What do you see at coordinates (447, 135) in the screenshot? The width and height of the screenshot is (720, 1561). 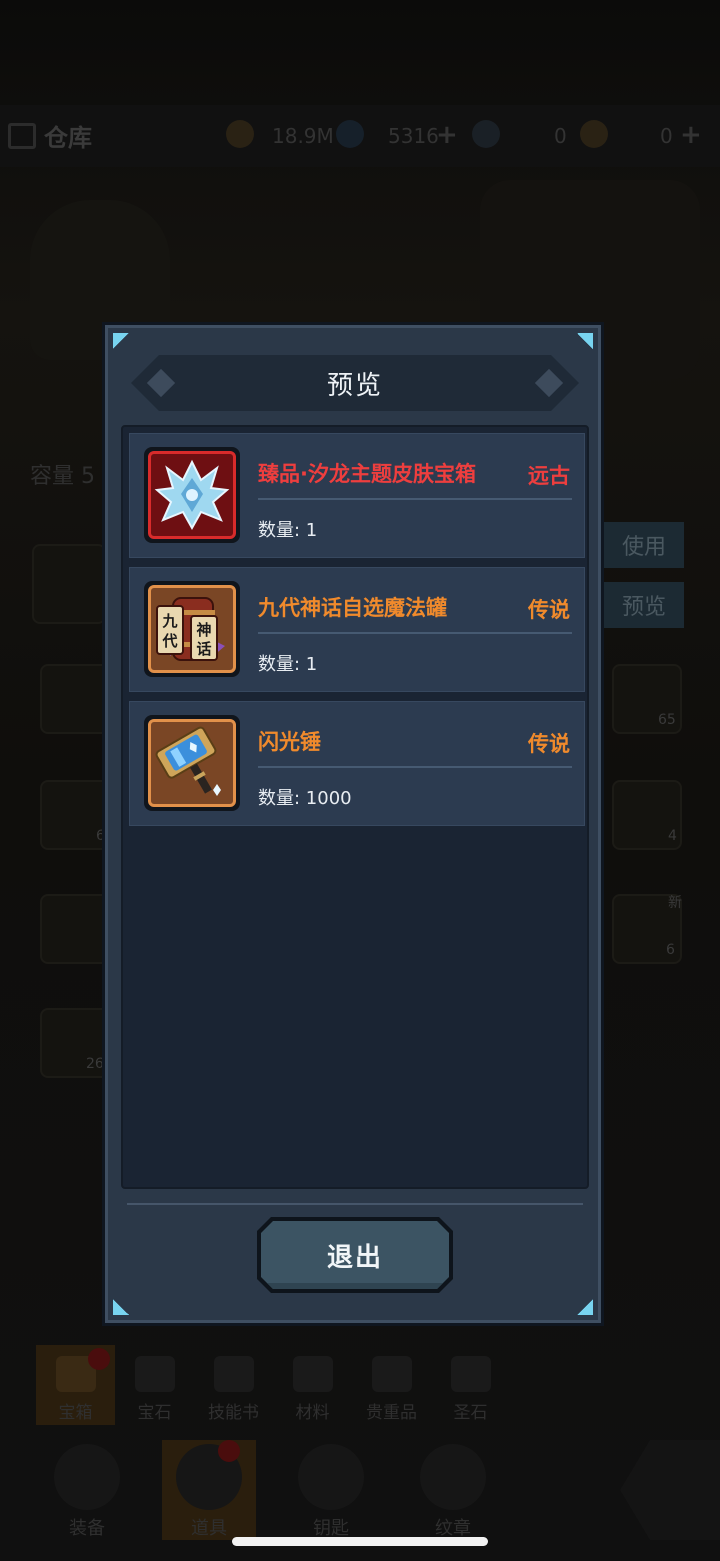 I see `add-crystal-button: +` at bounding box center [447, 135].